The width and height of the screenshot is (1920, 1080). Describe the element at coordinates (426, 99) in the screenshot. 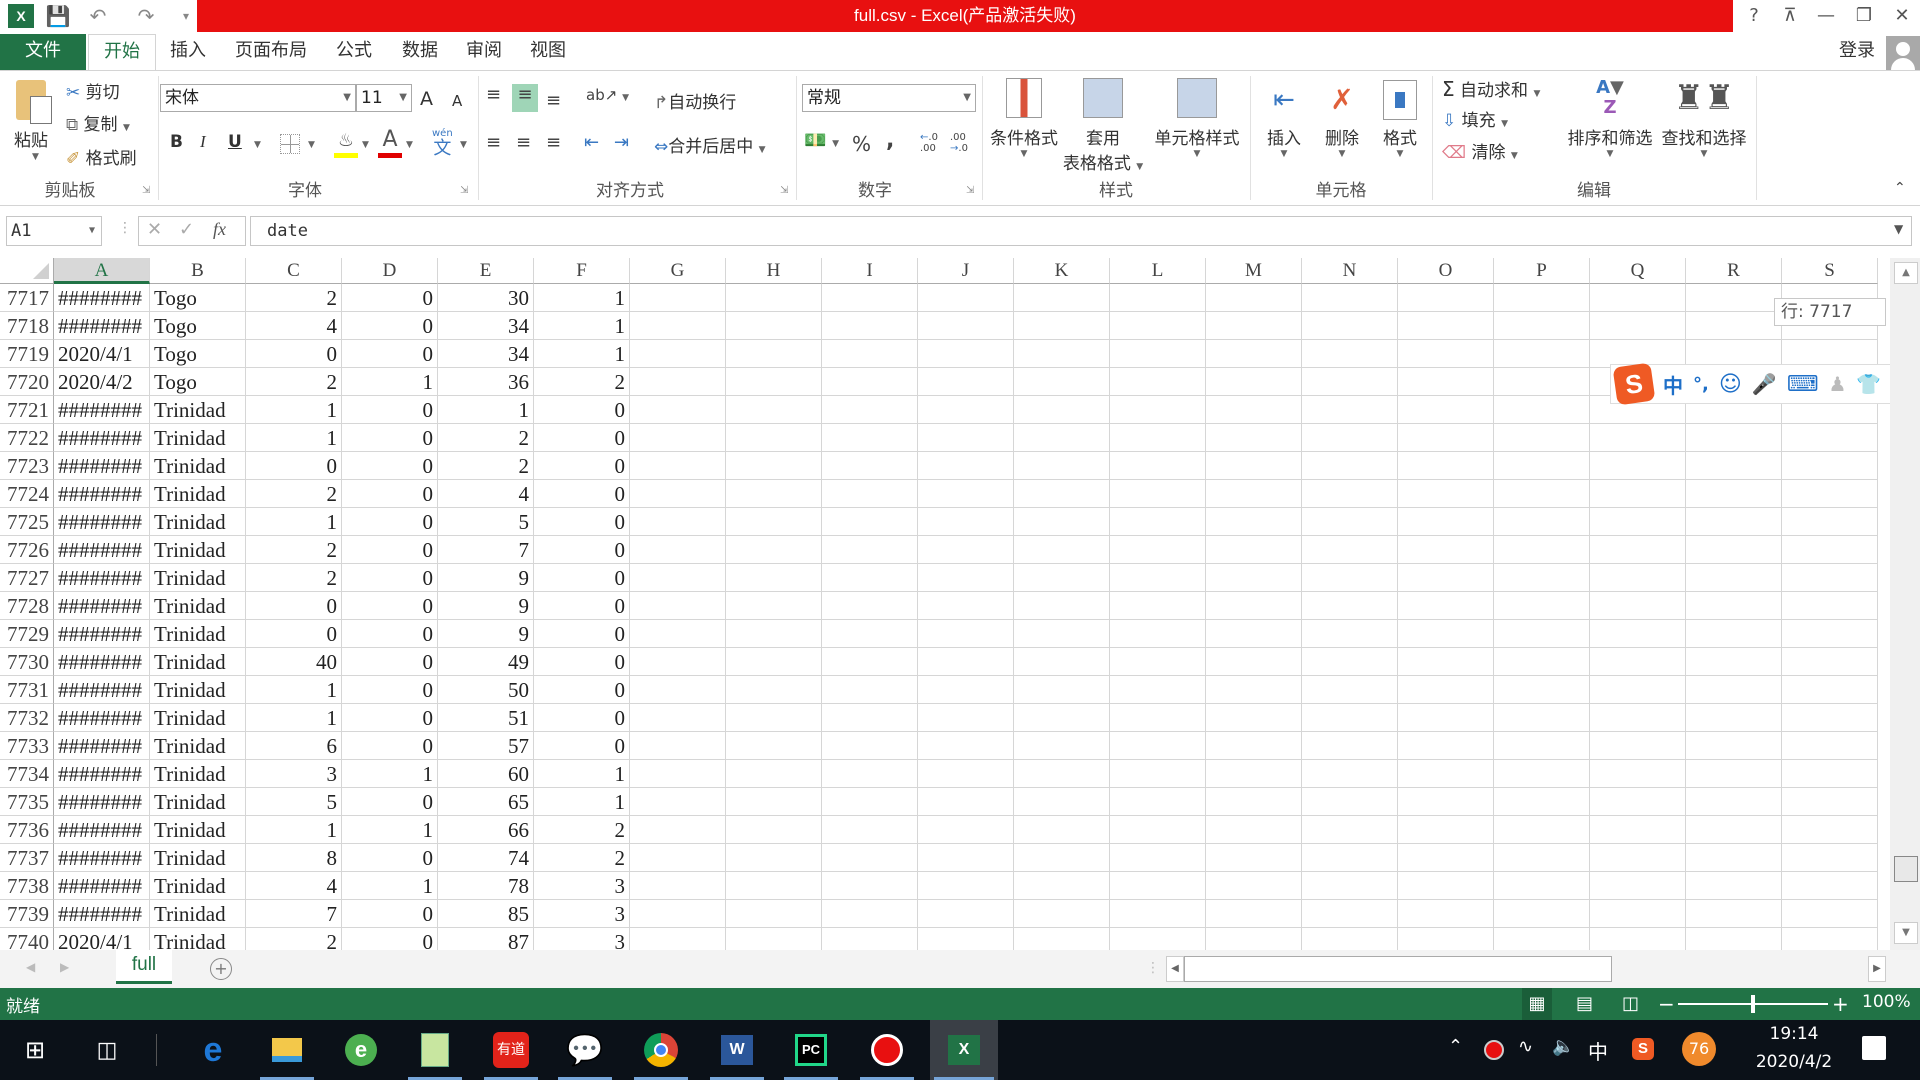

I see `grow-font-button: A` at that location.